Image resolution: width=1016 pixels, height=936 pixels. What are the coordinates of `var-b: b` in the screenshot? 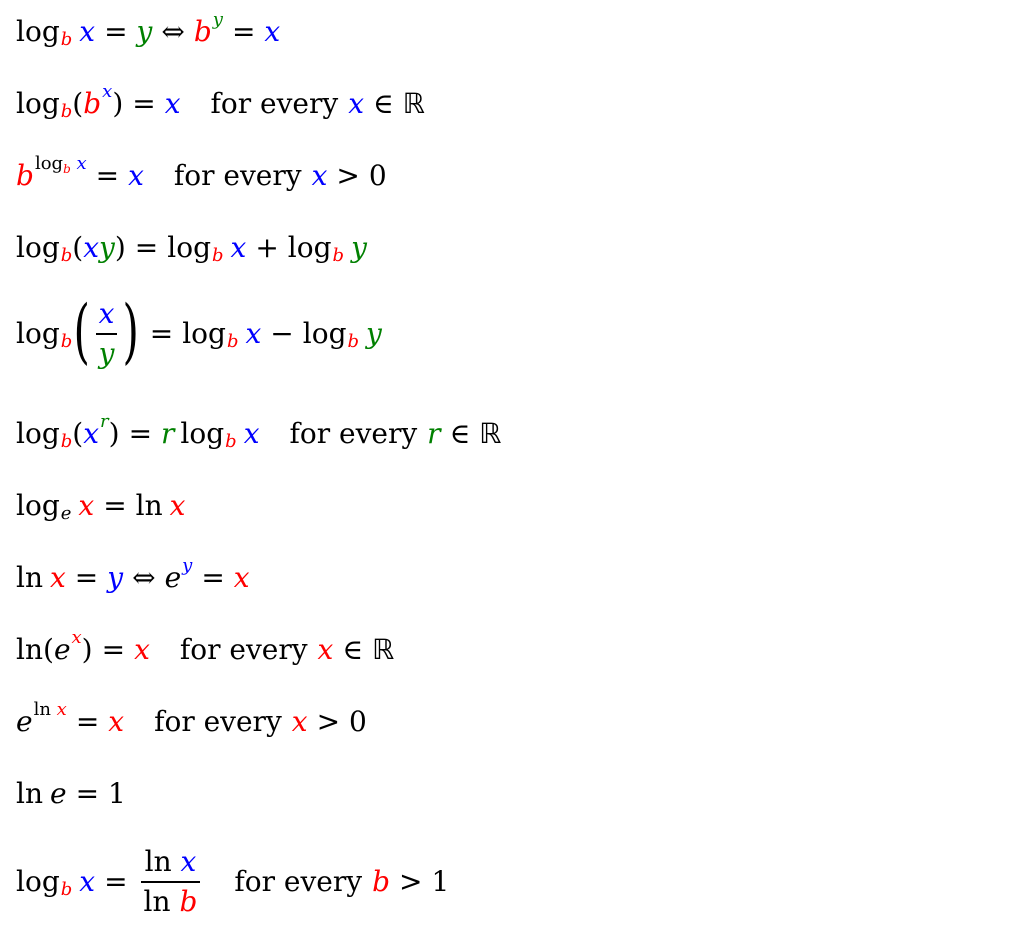 It's located at (381, 881).